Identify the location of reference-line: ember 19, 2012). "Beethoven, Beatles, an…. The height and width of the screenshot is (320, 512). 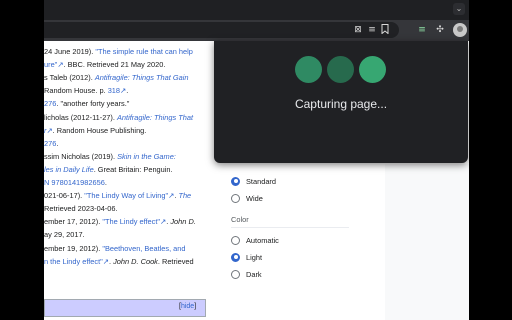
(115, 248).